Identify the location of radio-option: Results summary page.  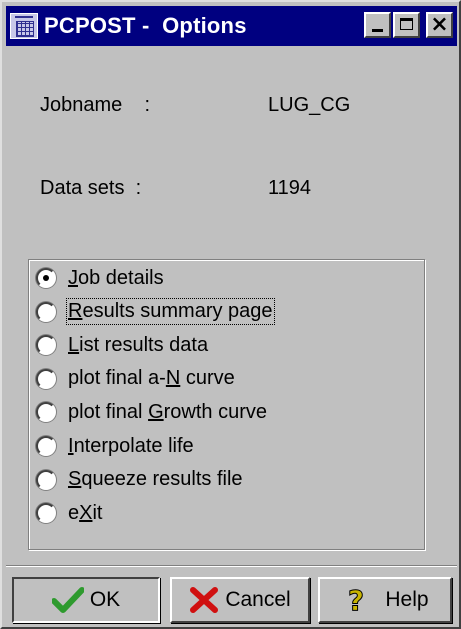
(155, 312).